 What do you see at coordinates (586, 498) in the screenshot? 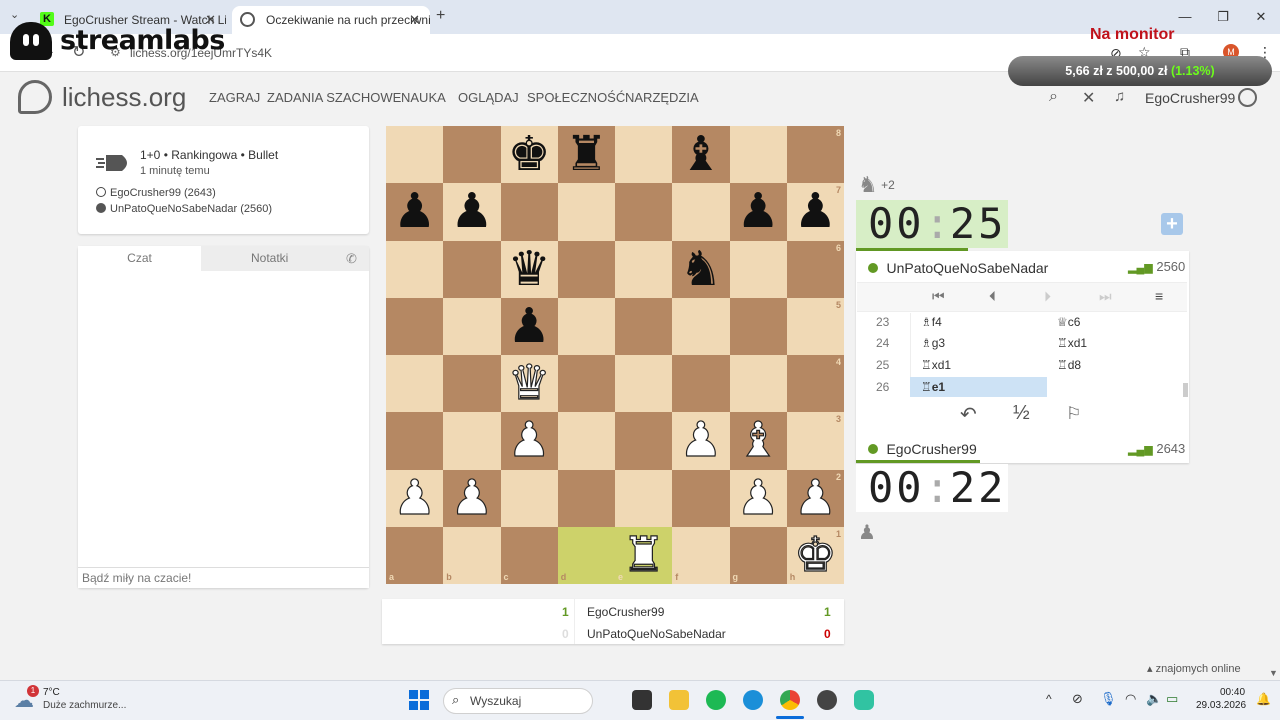
I see `square-d2` at bounding box center [586, 498].